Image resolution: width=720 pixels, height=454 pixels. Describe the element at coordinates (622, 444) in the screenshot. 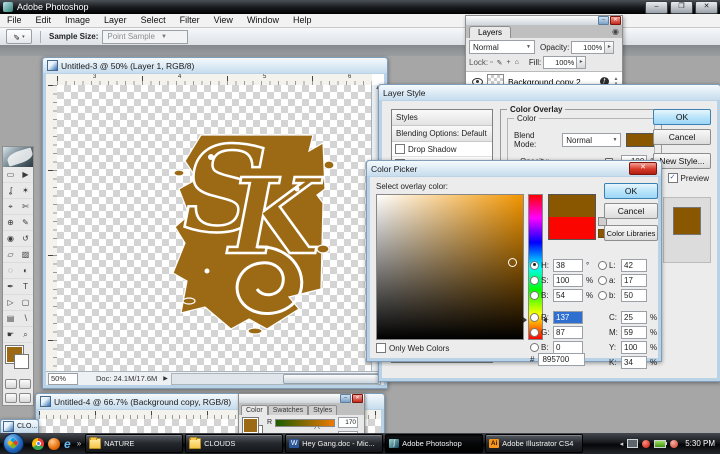

I see `tray-expand-icon: ◂` at that location.